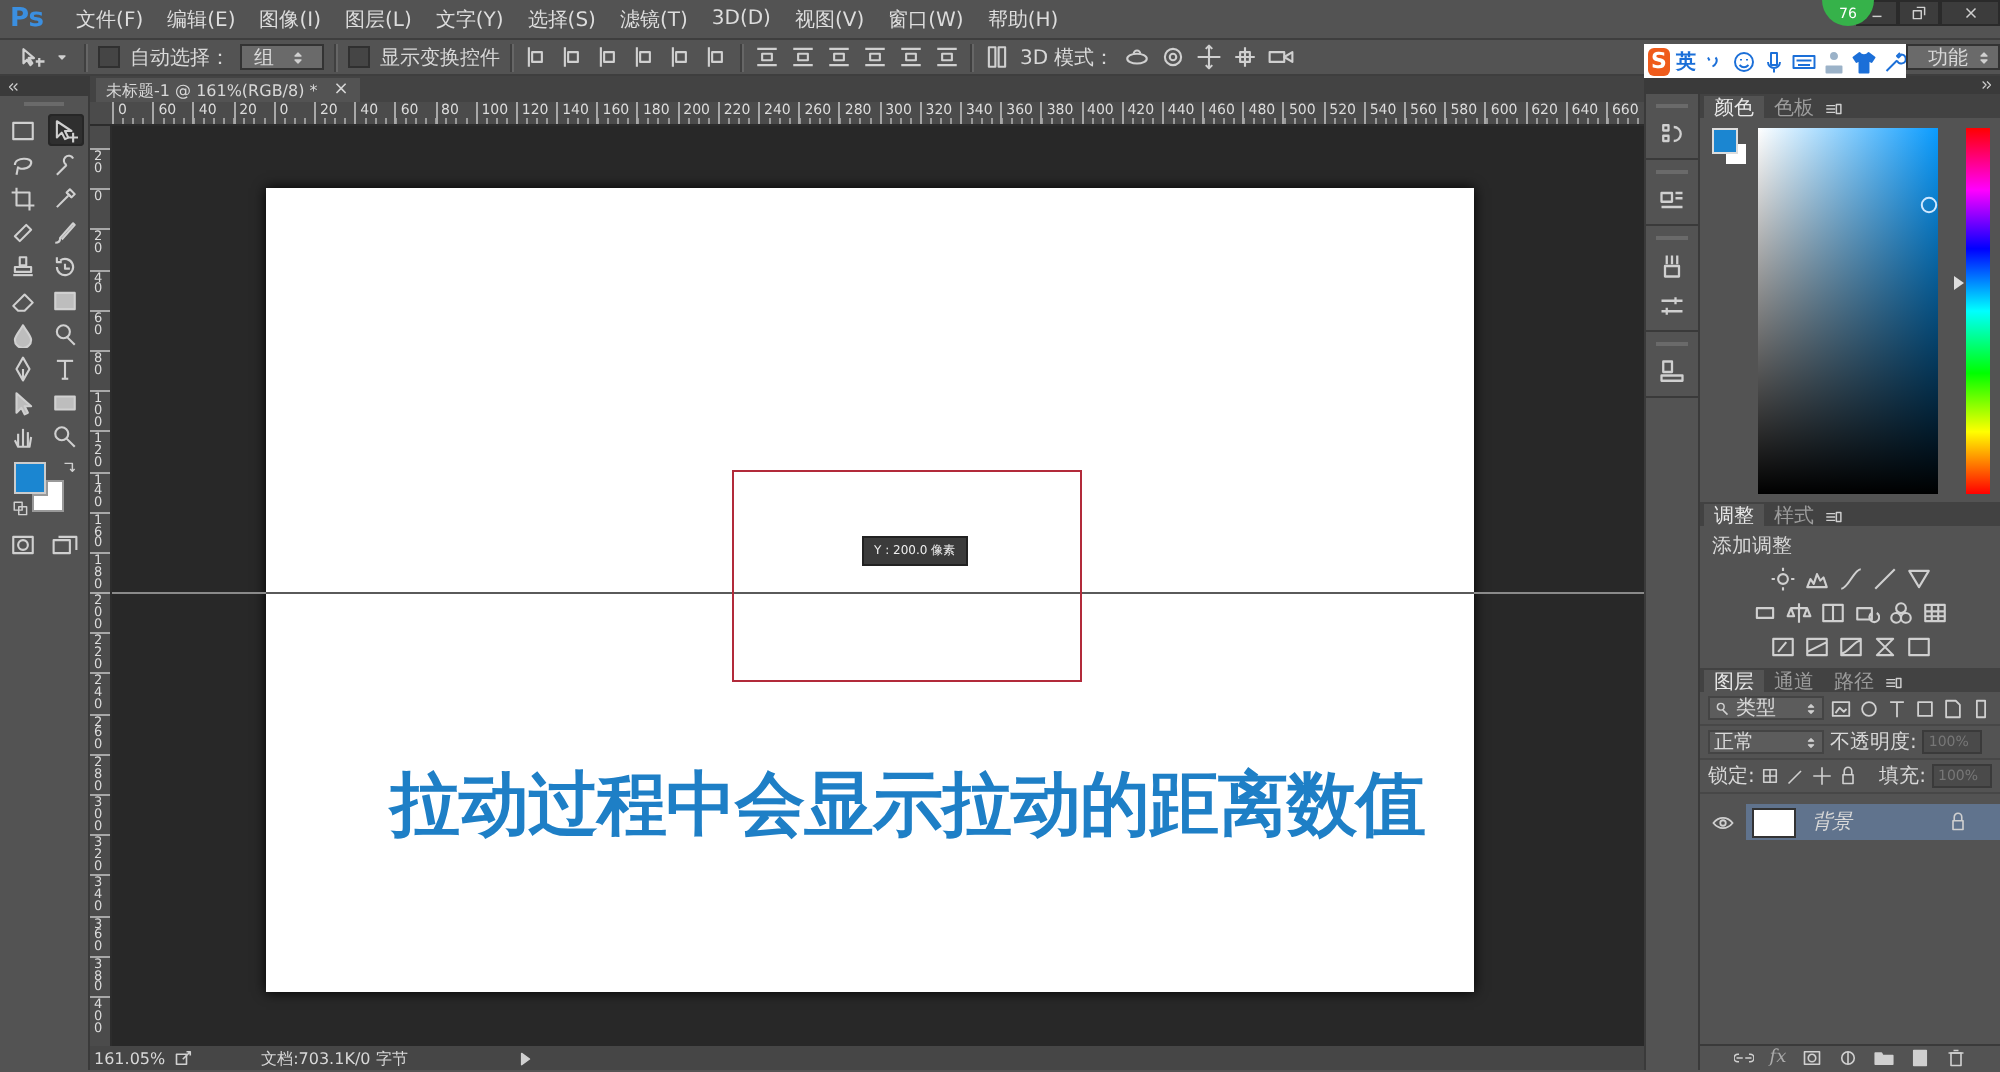  I want to click on layer-row: 背景, so click(1873, 822).